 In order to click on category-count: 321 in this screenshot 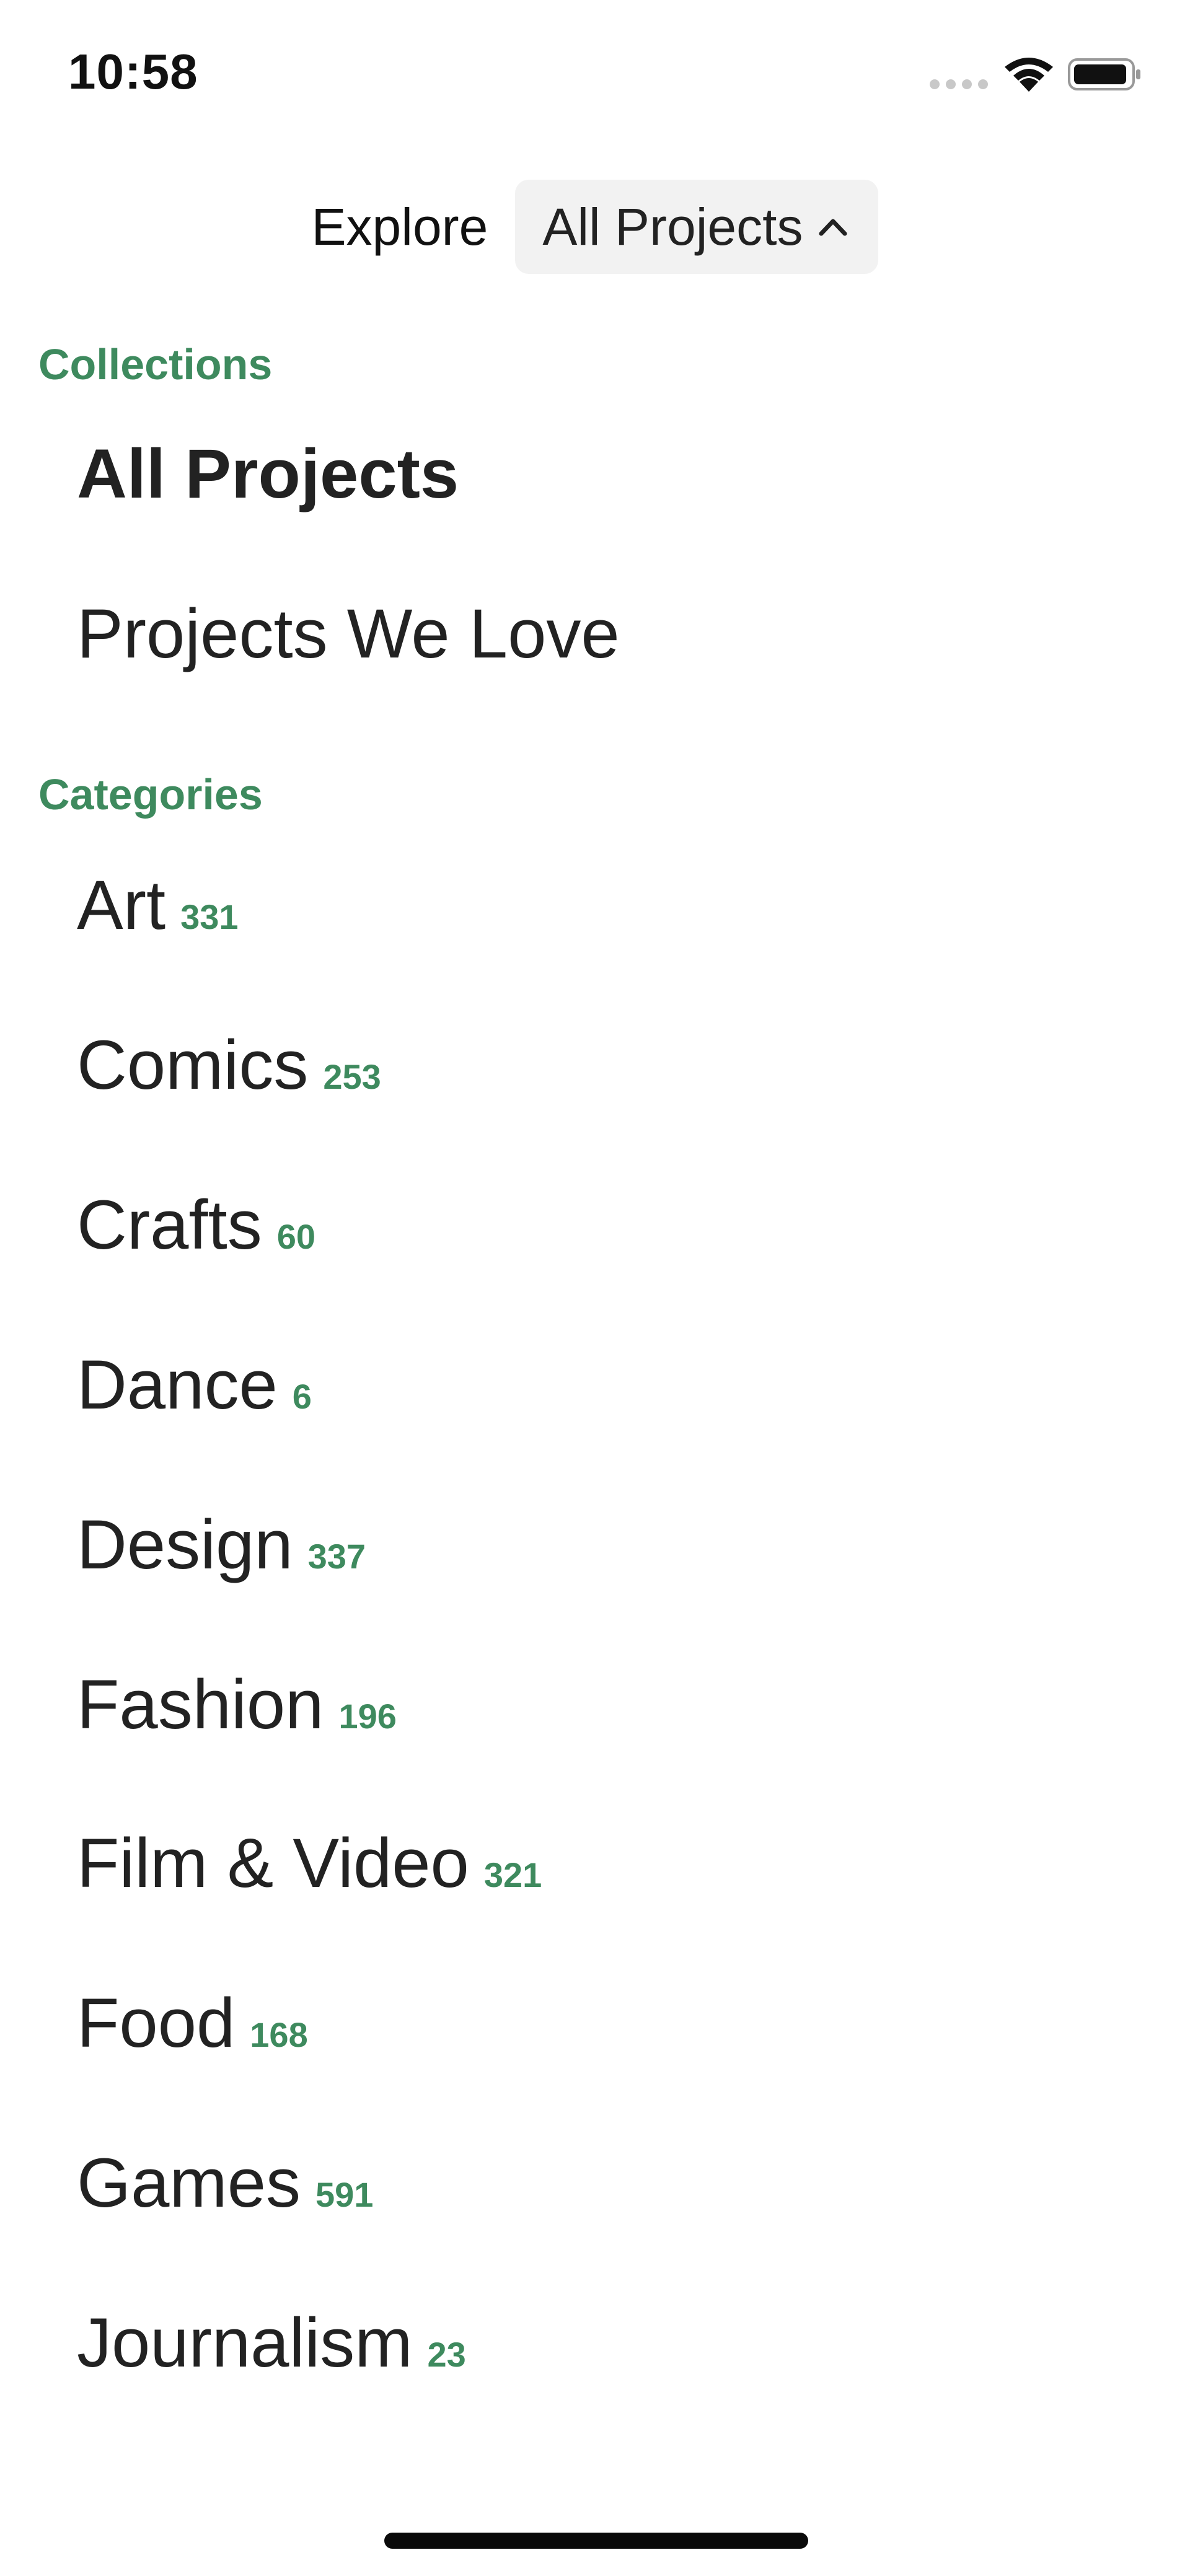, I will do `click(512, 1875)`.